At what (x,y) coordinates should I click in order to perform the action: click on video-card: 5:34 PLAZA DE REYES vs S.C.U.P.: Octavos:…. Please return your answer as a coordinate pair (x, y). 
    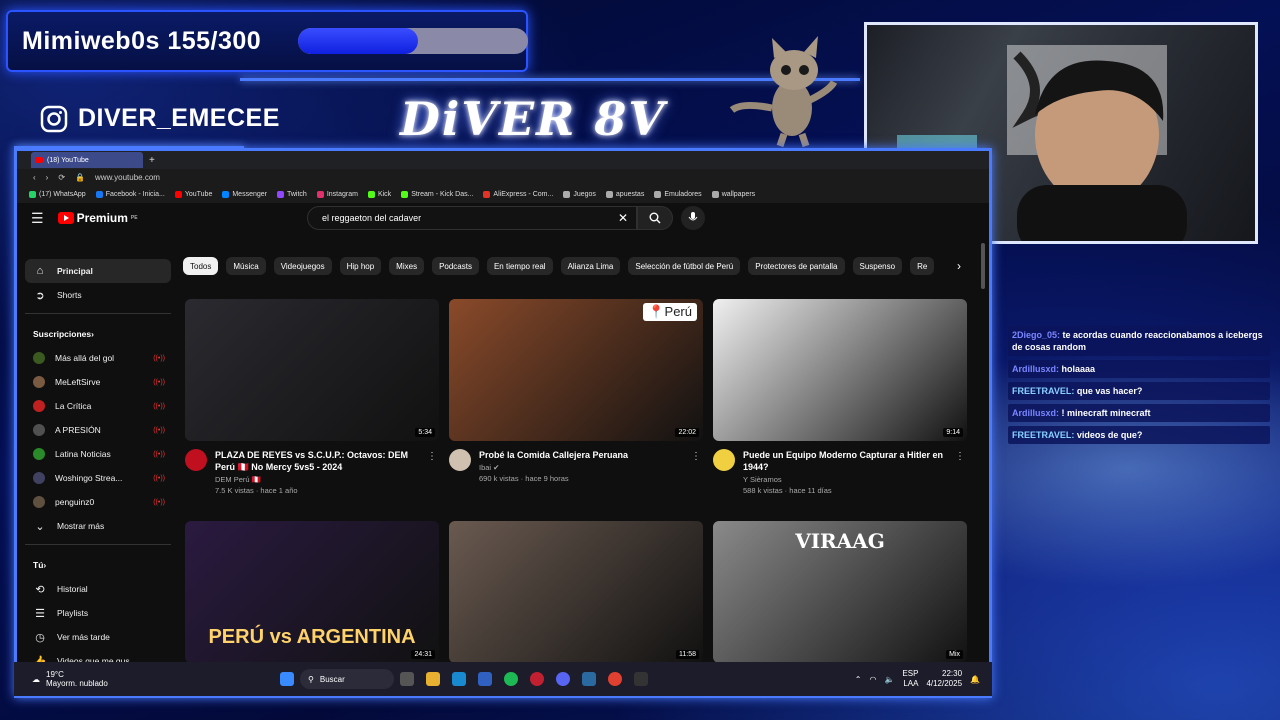
    Looking at the image, I should click on (312, 397).